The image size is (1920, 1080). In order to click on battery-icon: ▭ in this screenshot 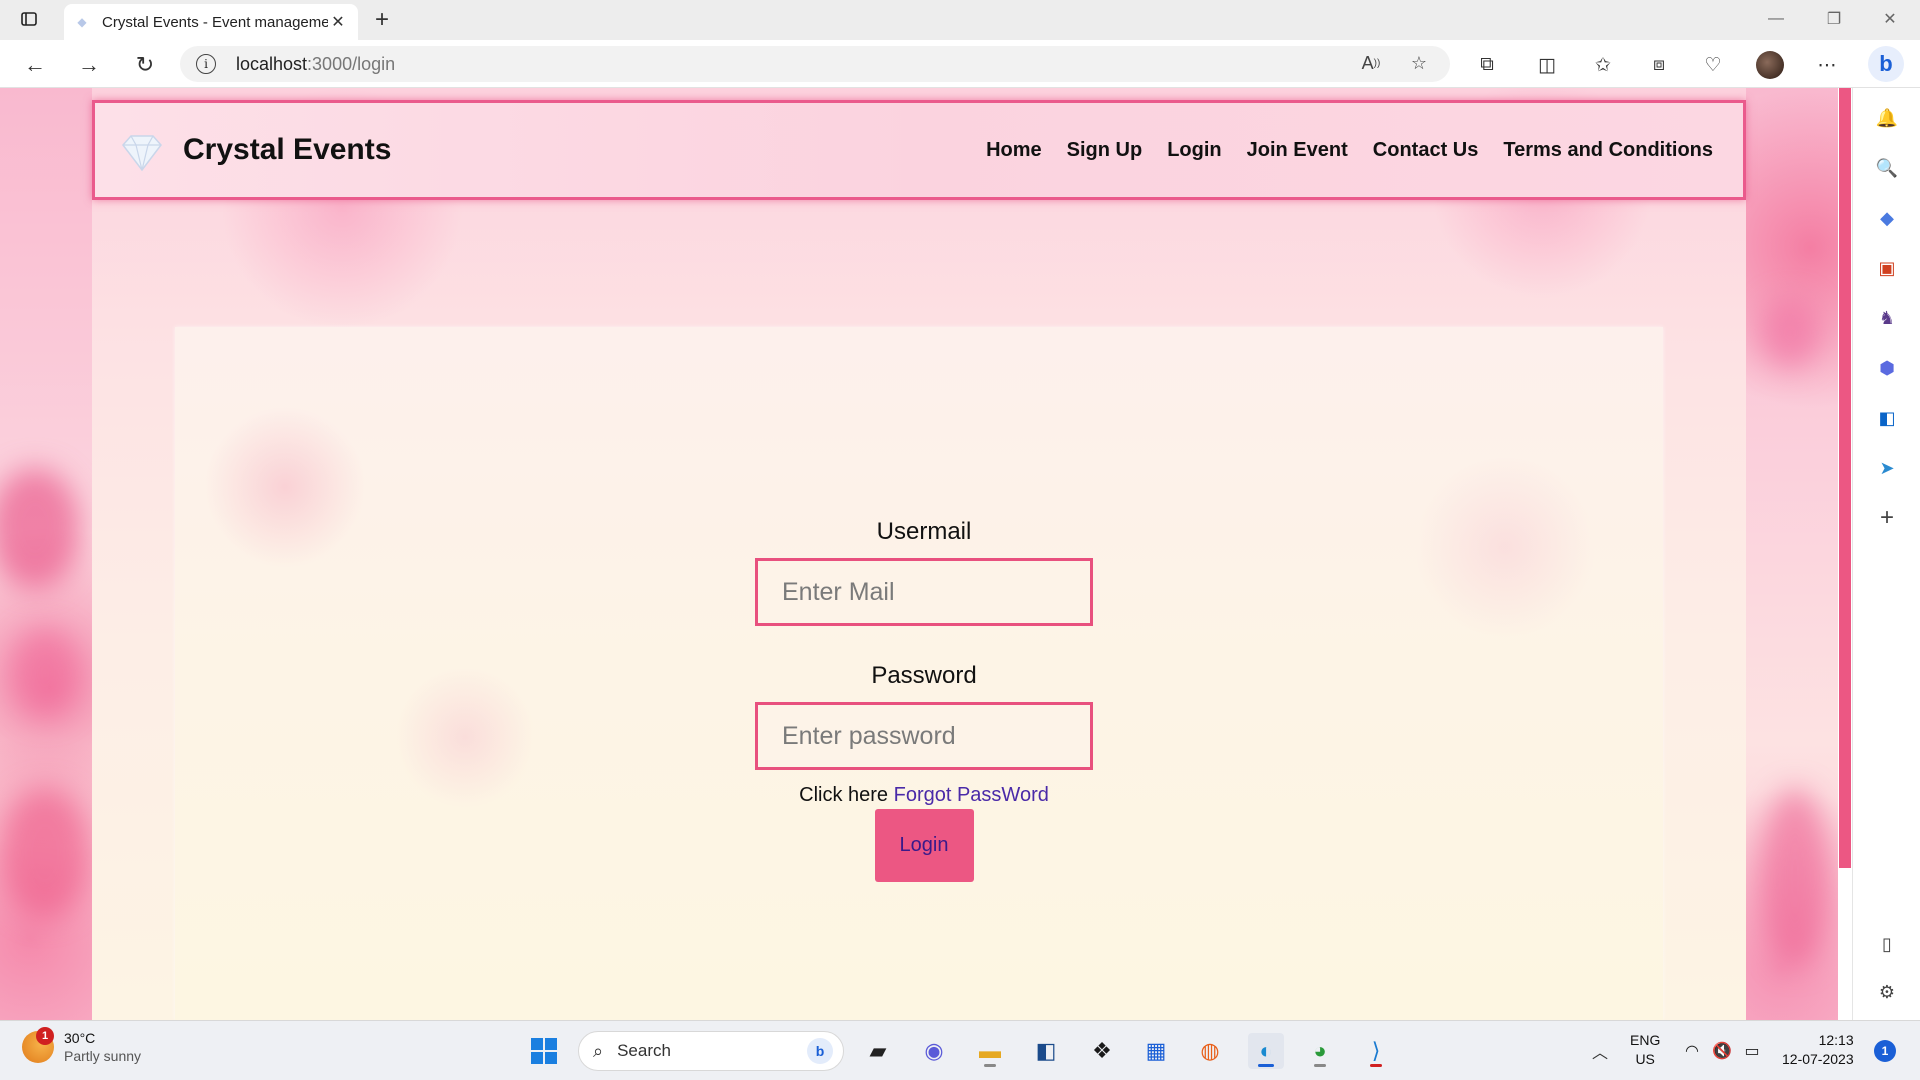, I will do `click(1752, 1051)`.